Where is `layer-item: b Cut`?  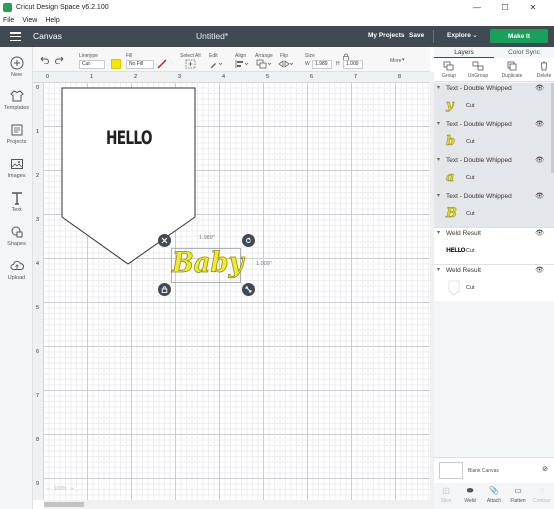 layer-item: b Cut is located at coordinates (494, 142).